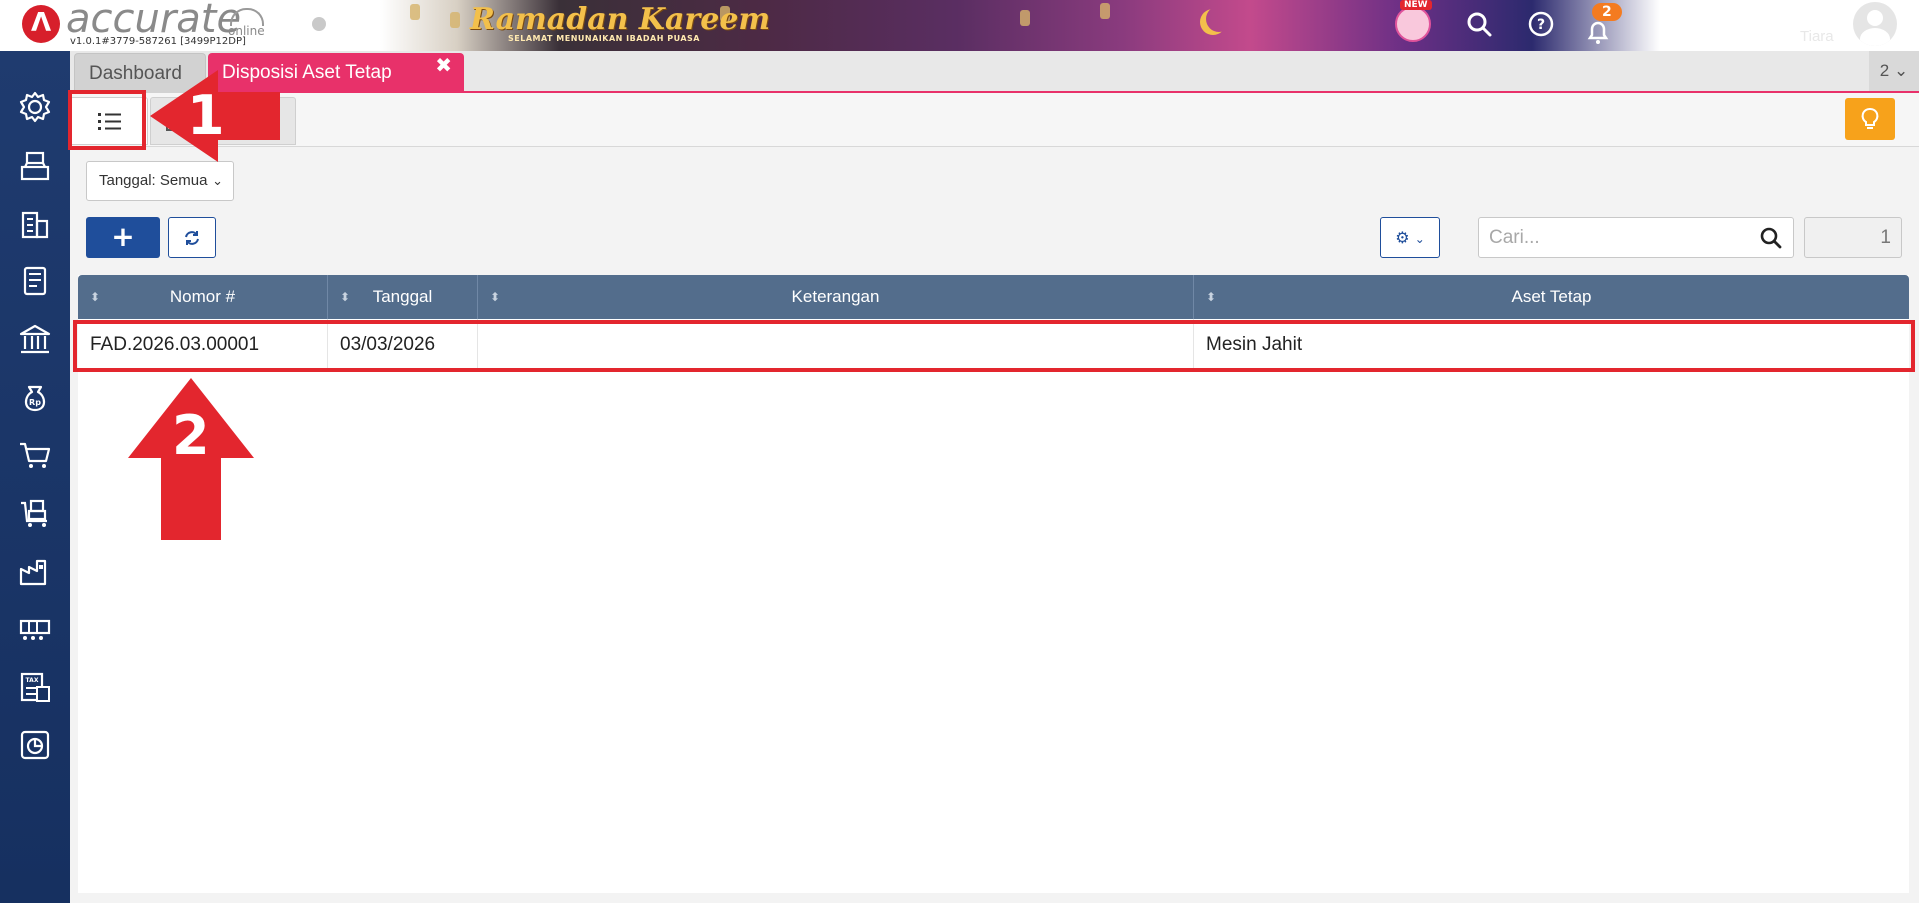  What do you see at coordinates (443, 65) in the screenshot?
I see `close-icon: ✖` at bounding box center [443, 65].